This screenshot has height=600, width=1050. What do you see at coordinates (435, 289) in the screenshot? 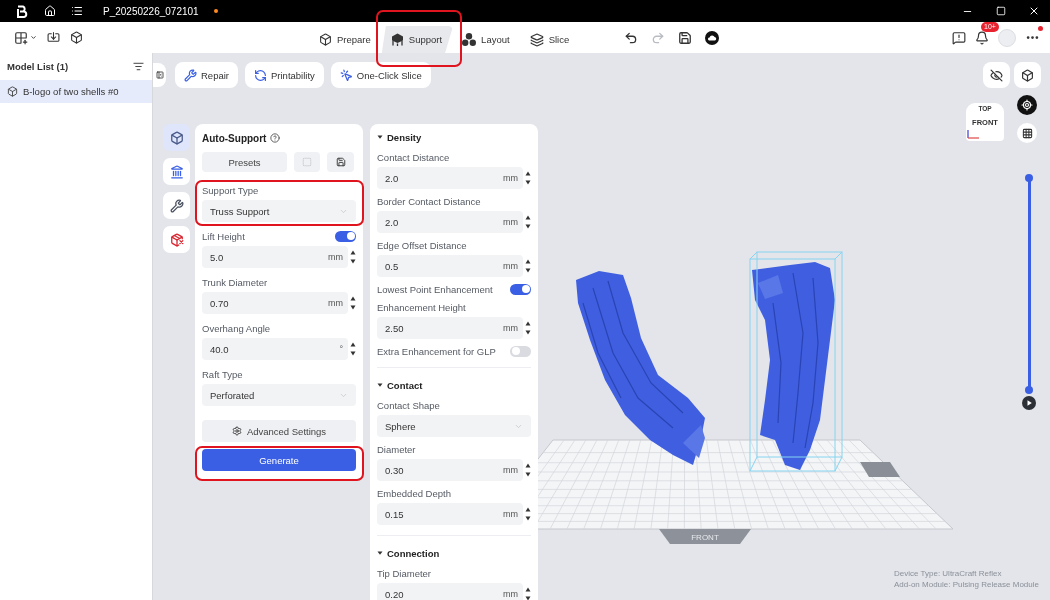
I see `field-label: Lowest Point Enhancement` at bounding box center [435, 289].